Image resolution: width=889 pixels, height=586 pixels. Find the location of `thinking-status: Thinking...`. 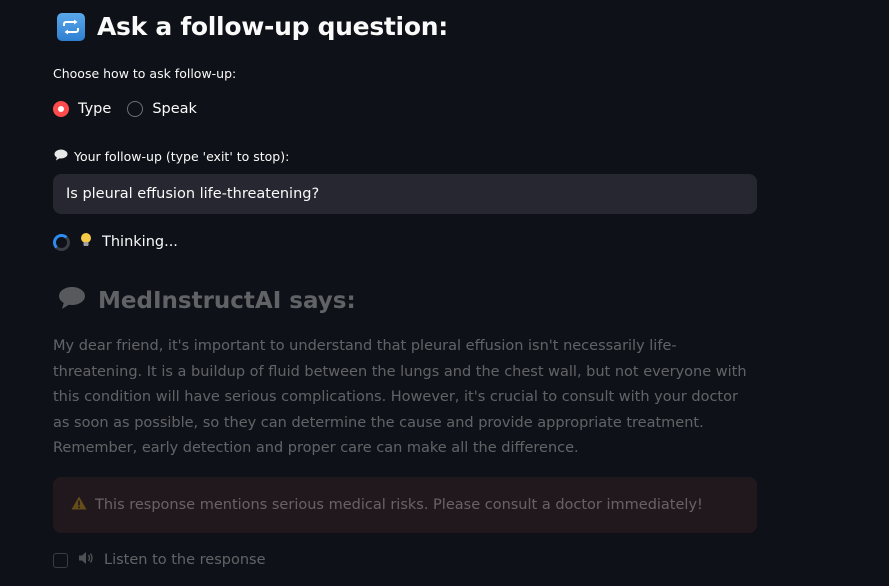

thinking-status: Thinking... is located at coordinates (115, 242).